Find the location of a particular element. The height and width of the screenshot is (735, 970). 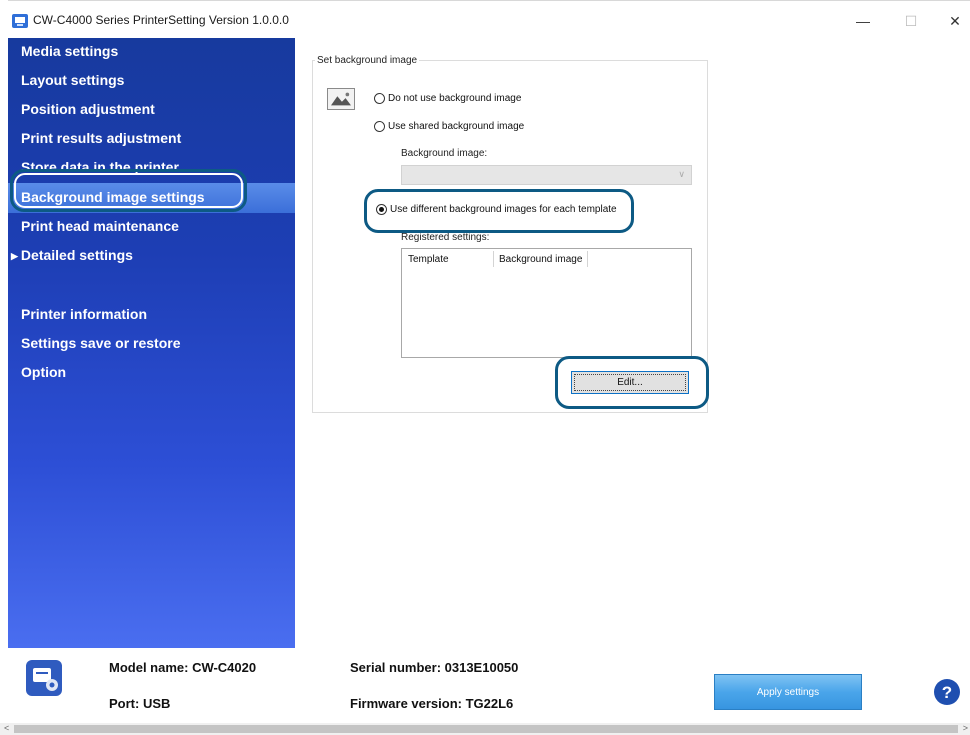

scrollbar-thumb is located at coordinates (486, 729).